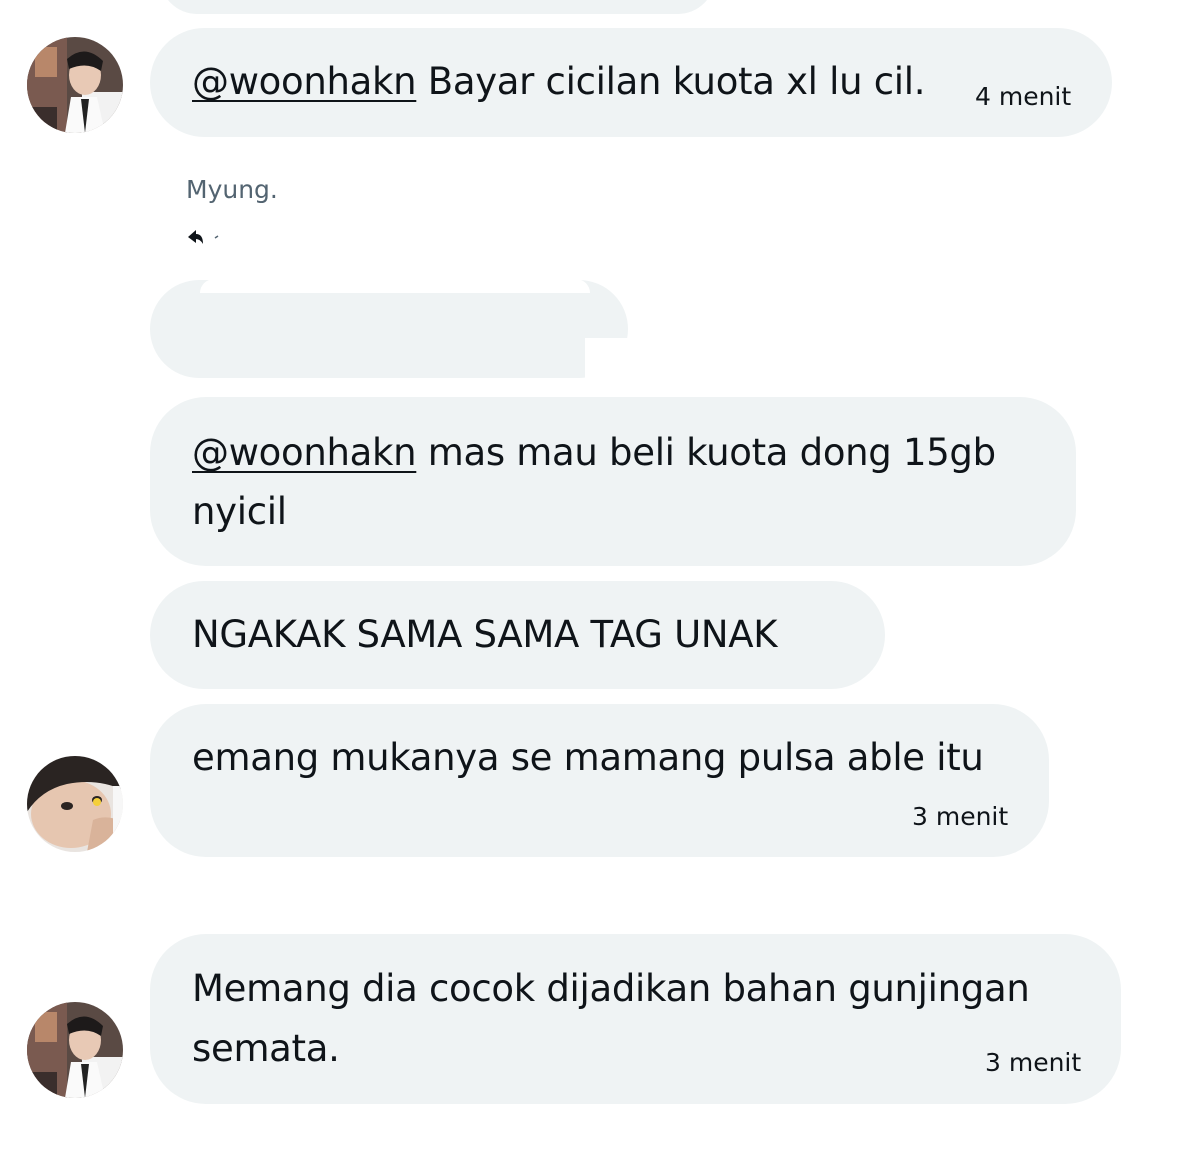  I want to click on message-text: @woonhakn Bayar cicilan kuota xl lu cil., so click(558, 82).